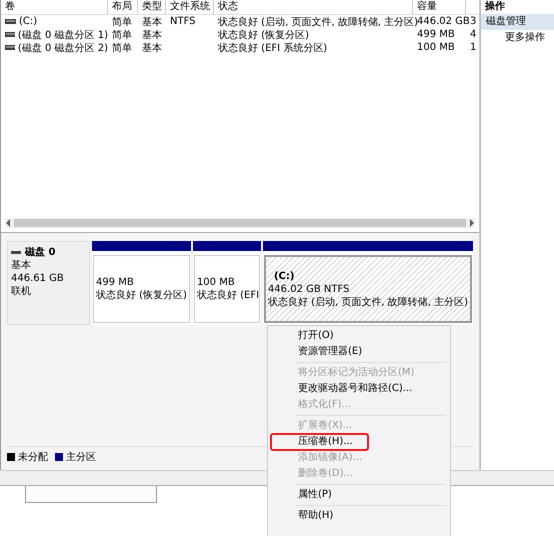 This screenshot has width=554, height=536. Describe the element at coordinates (318, 22) in the screenshot. I see `table-cell-text: 状态良好 (启动, 页面文件, 故障转储, 主分区)` at that location.